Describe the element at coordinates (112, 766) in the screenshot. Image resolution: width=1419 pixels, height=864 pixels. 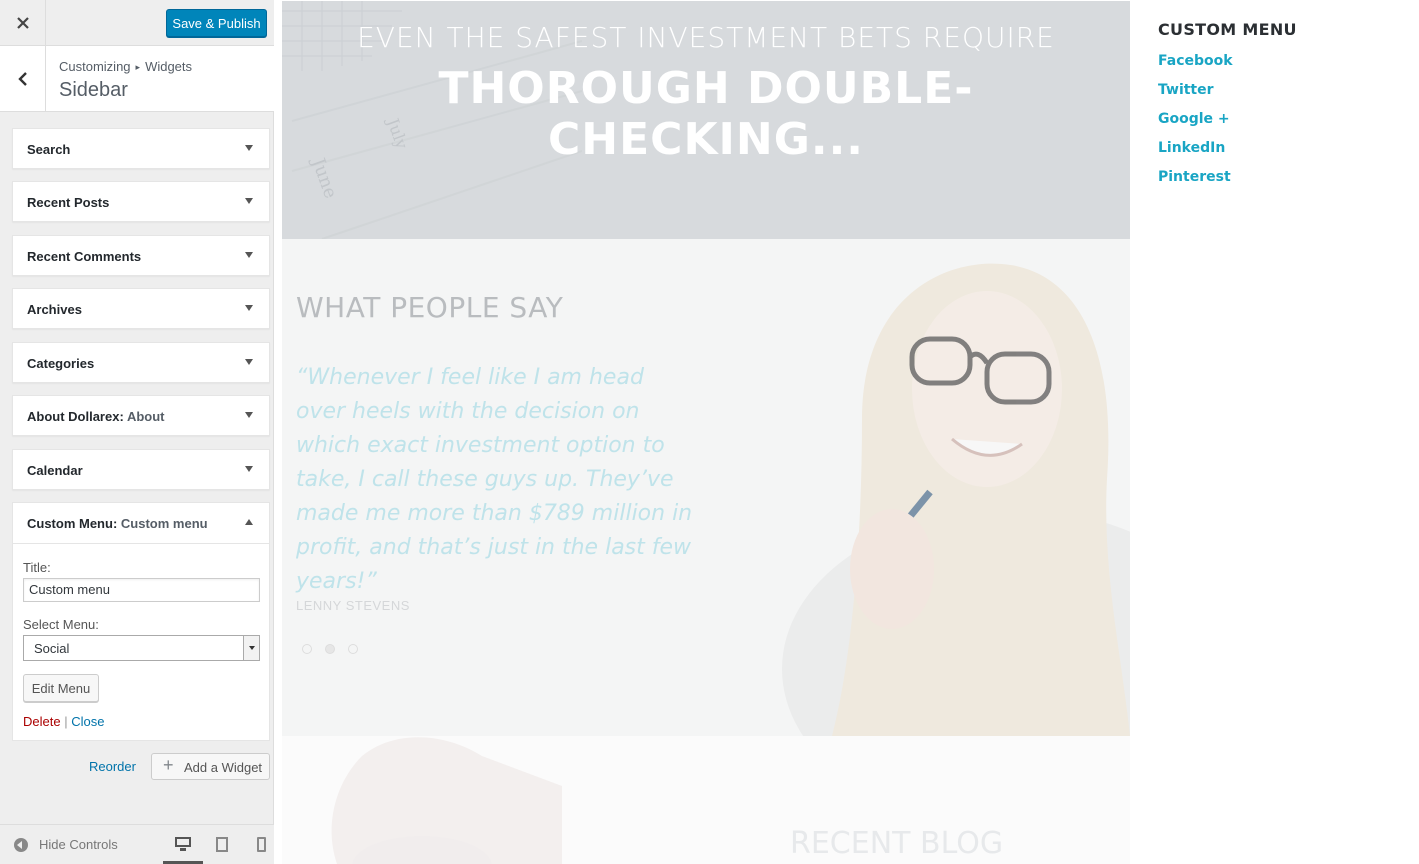
I see `reorder-link: Reorder` at that location.